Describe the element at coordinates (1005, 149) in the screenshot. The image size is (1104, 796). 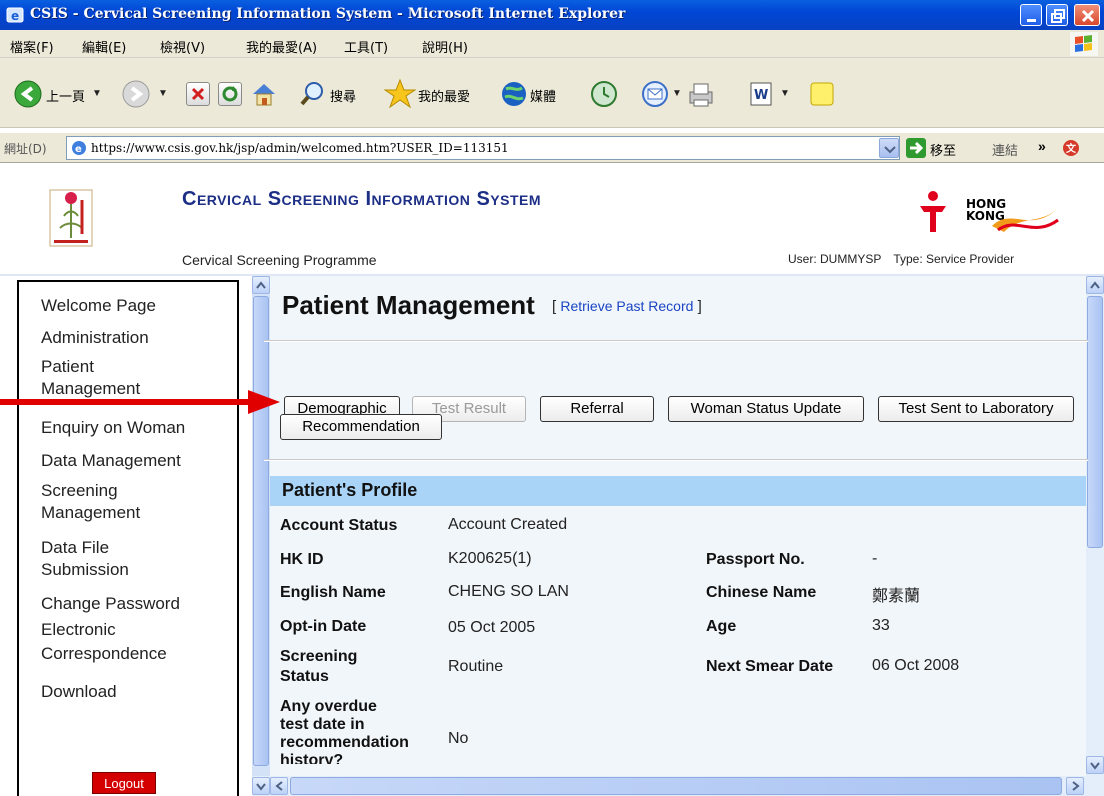
I see `links-label: 連結` at that location.